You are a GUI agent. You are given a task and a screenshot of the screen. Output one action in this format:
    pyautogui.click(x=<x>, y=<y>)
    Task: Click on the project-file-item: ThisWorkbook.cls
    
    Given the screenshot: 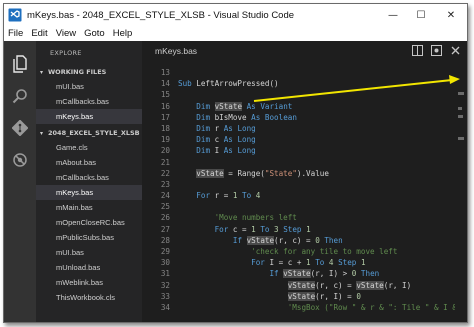 What is the action you would take?
    pyautogui.click(x=89, y=297)
    